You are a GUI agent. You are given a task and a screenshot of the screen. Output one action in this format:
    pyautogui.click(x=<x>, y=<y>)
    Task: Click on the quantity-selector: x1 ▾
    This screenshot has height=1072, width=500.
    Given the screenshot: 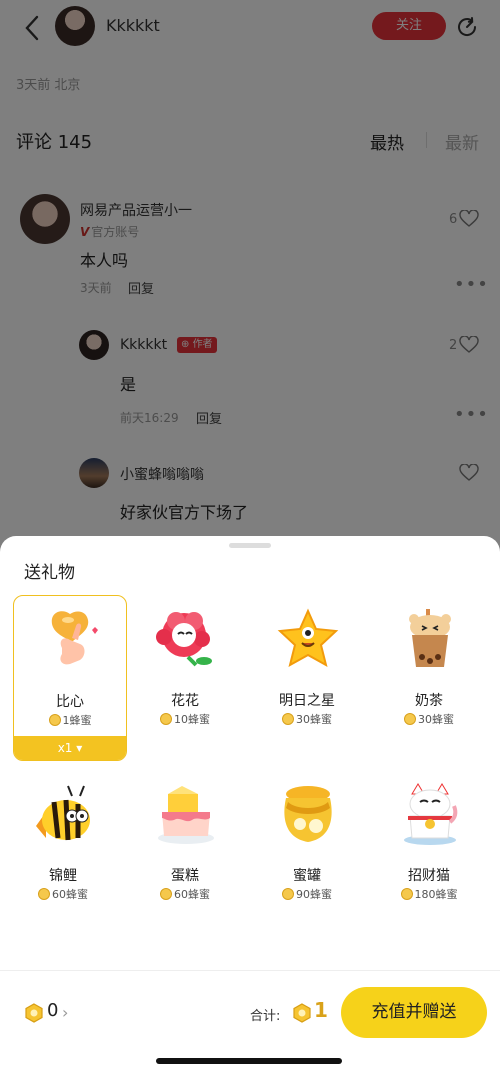 What is the action you would take?
    pyautogui.click(x=70, y=748)
    